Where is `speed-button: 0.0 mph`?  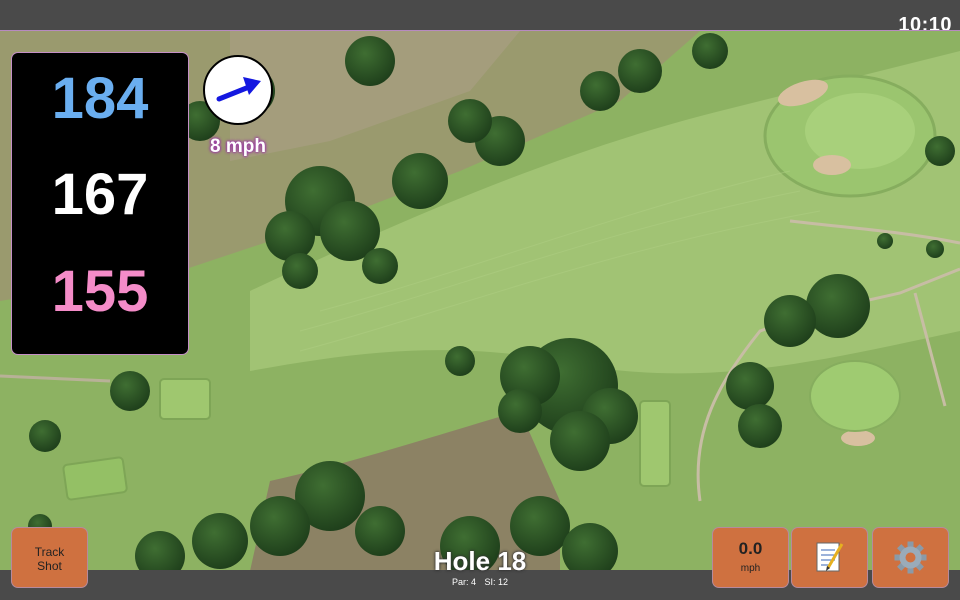 speed-button: 0.0 mph is located at coordinates (750, 557).